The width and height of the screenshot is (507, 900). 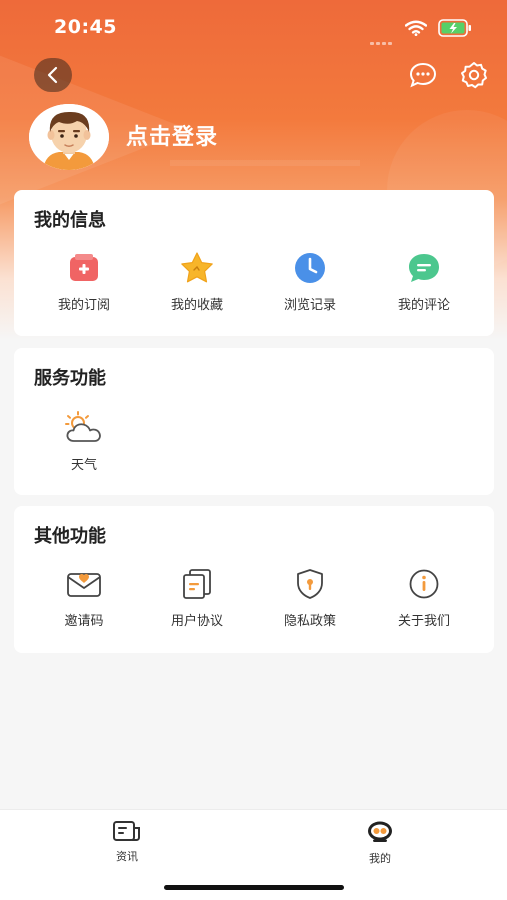 What do you see at coordinates (423, 305) in the screenshot?
I see `my-comments-label: 我的评论` at bounding box center [423, 305].